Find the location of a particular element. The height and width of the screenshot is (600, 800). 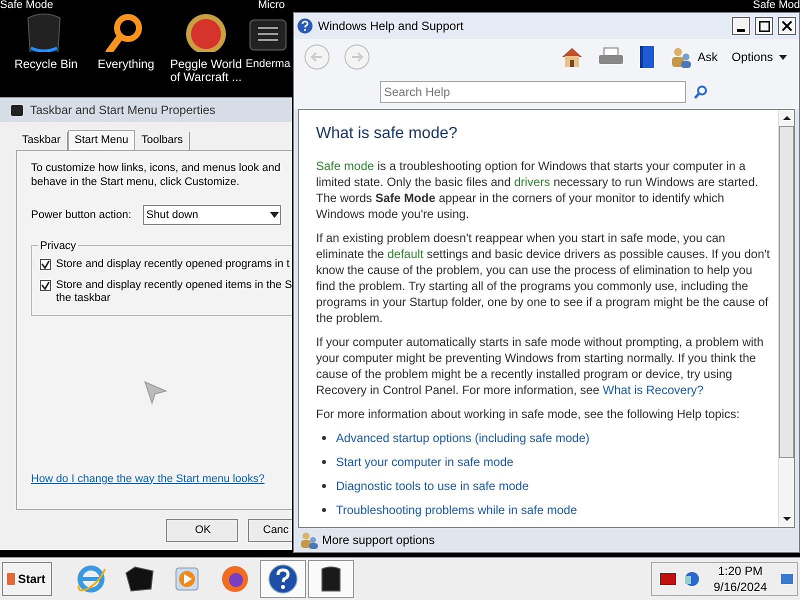

topic-link: Diagnostic tools to use in safe mode is located at coordinates (432, 486).